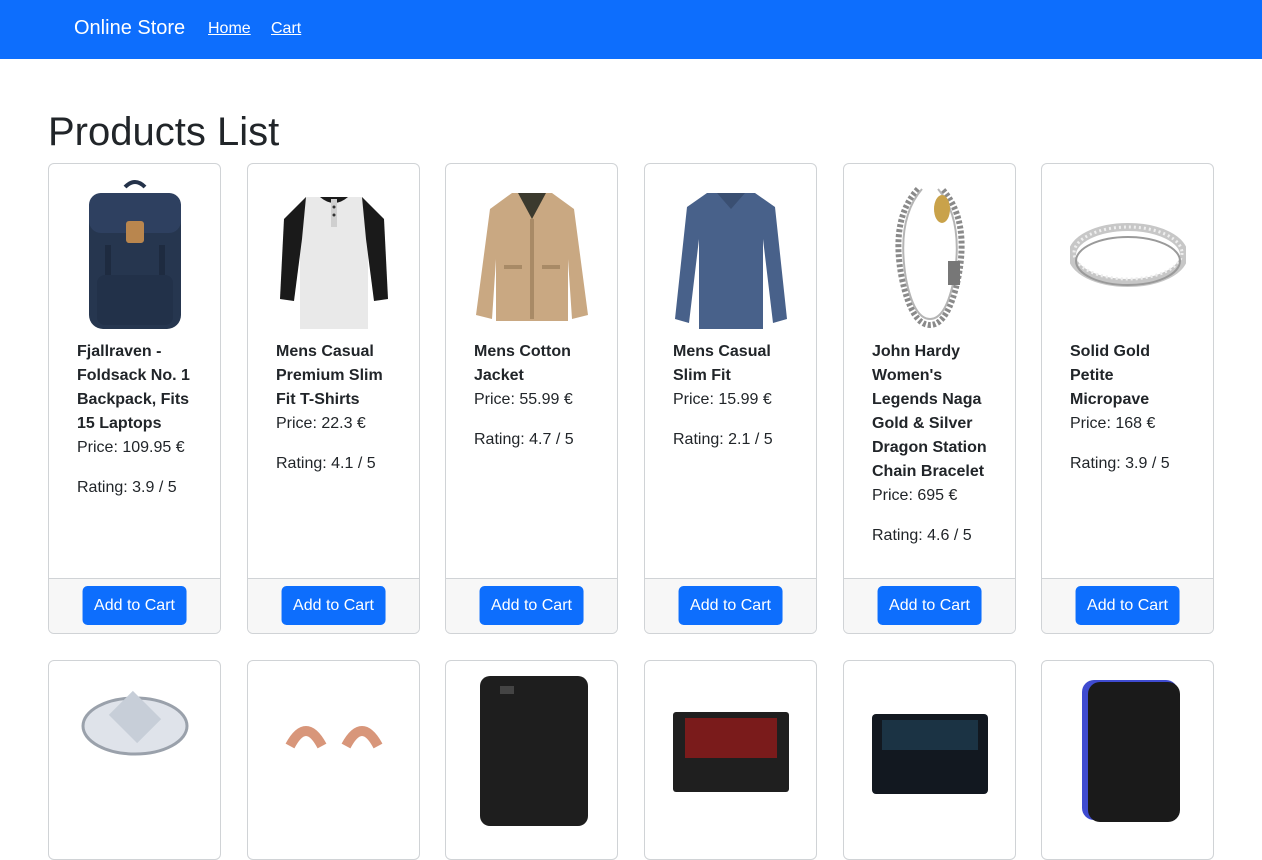  I want to click on diamond-ring-image, so click(135, 723).